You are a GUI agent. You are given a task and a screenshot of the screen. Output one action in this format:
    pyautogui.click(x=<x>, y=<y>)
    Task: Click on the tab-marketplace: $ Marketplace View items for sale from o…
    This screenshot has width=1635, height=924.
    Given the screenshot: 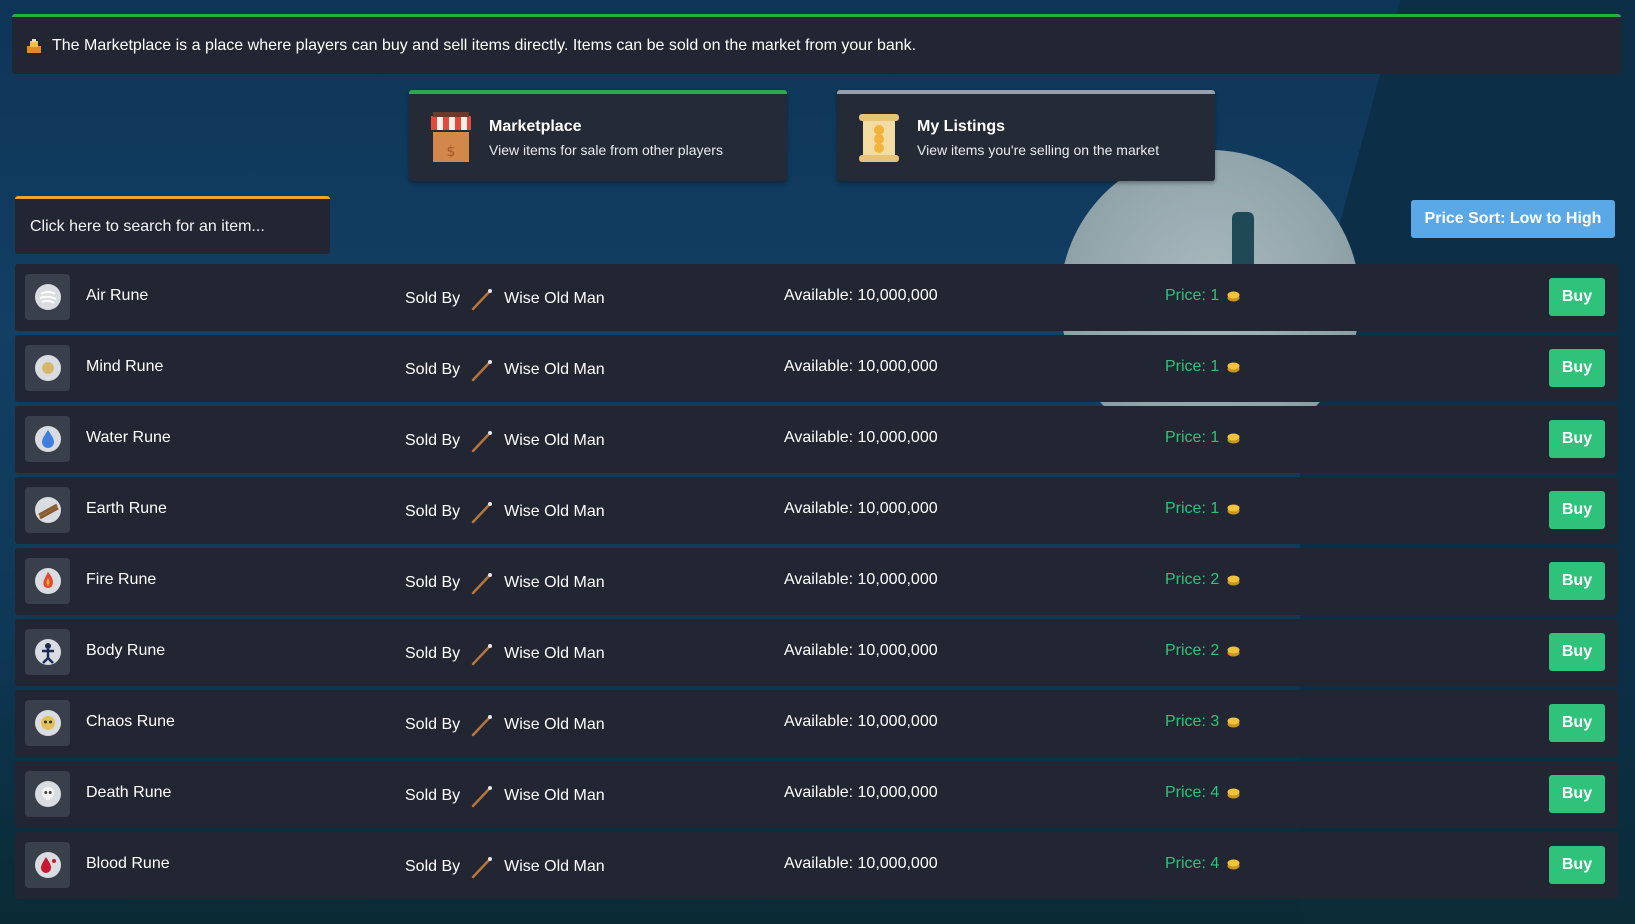 What is the action you would take?
    pyautogui.click(x=598, y=135)
    